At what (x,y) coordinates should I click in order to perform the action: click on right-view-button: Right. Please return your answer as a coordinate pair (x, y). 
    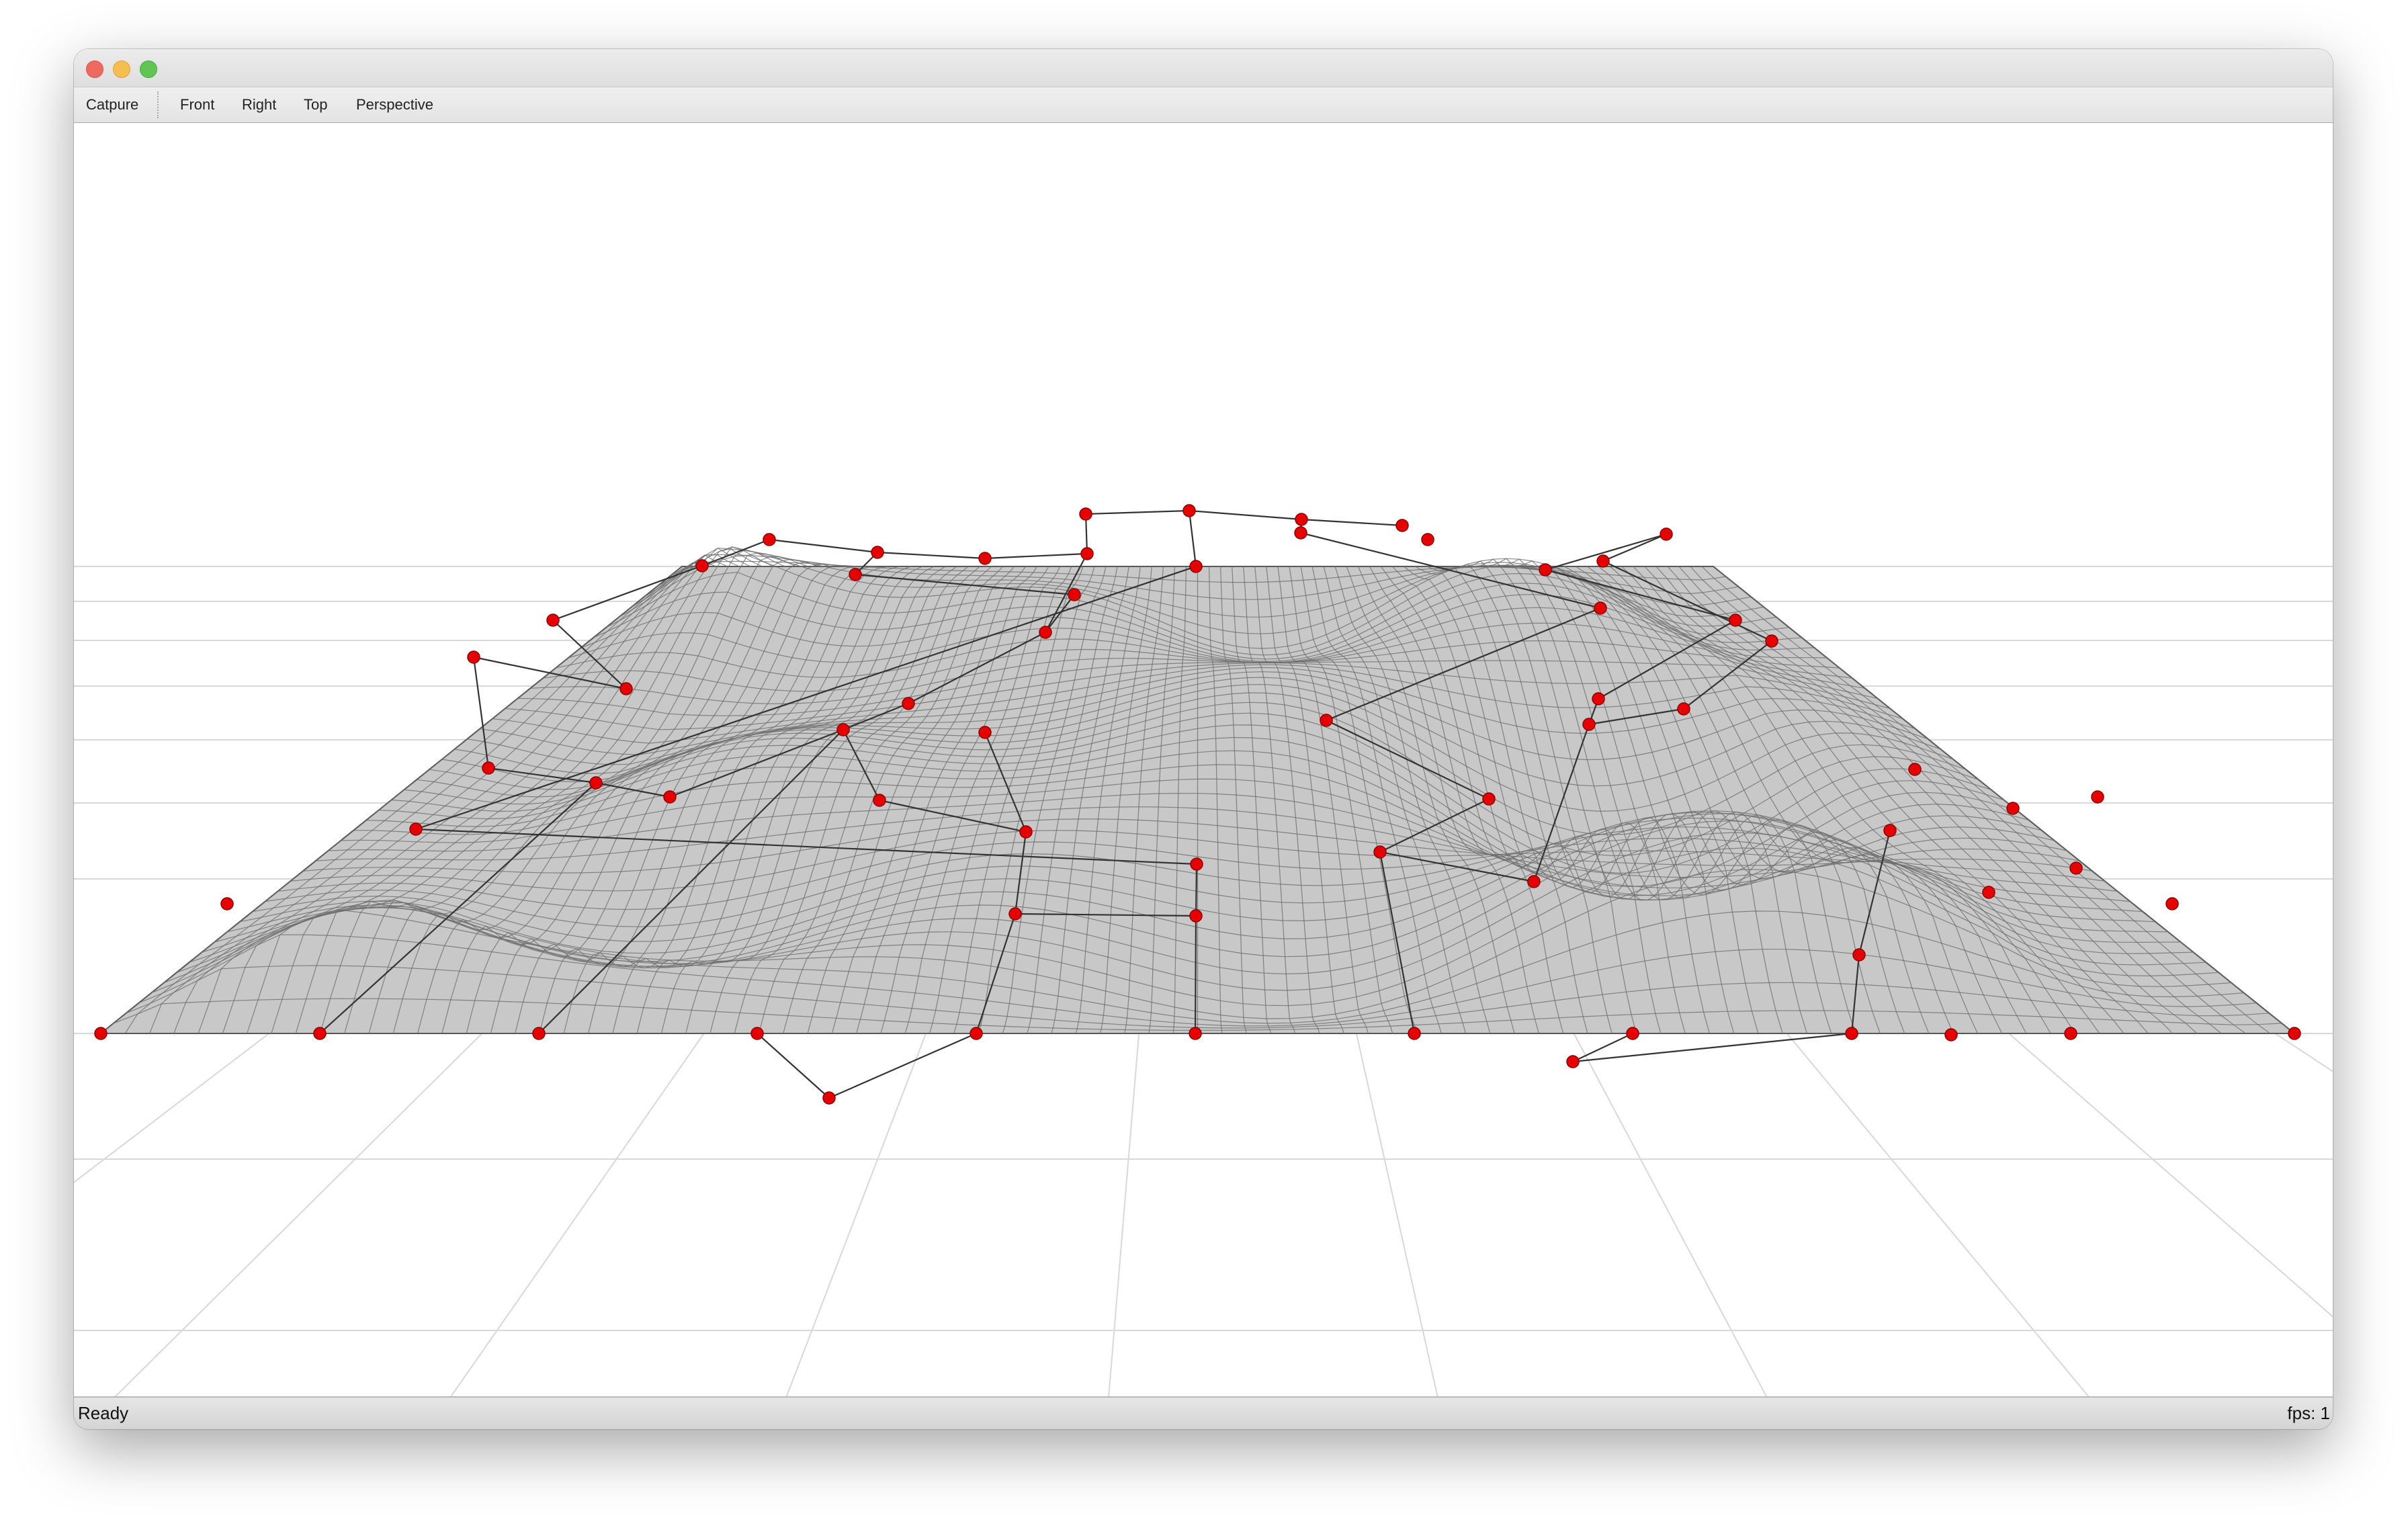
    Looking at the image, I should click on (259, 104).